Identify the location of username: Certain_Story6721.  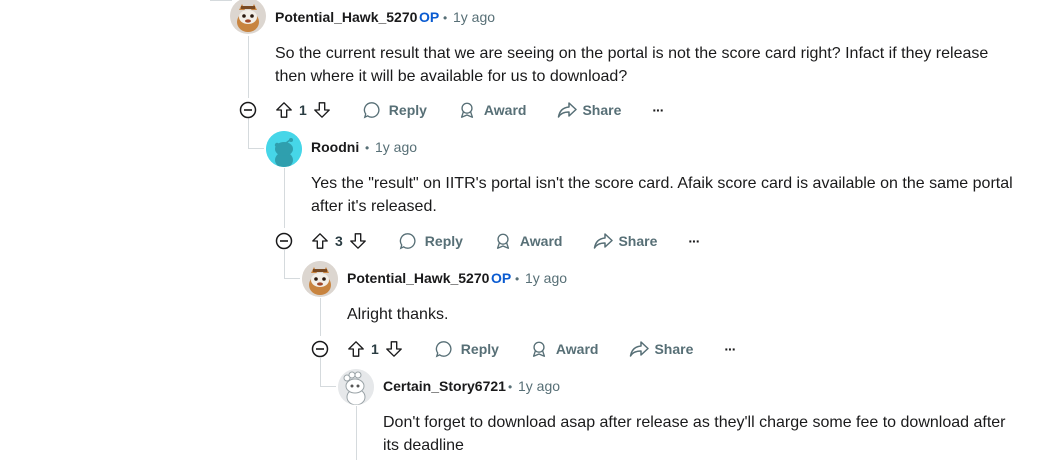
(444, 386).